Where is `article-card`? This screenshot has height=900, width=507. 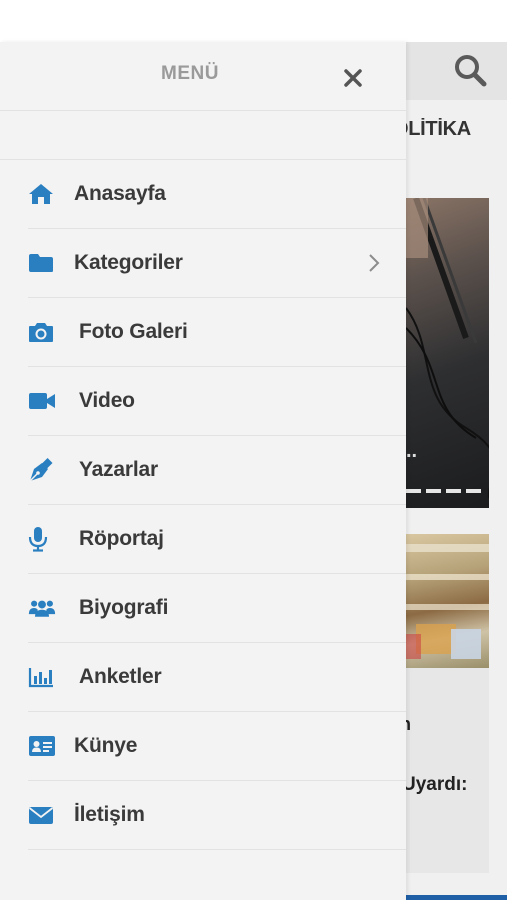 article-card is located at coordinates (447, 770).